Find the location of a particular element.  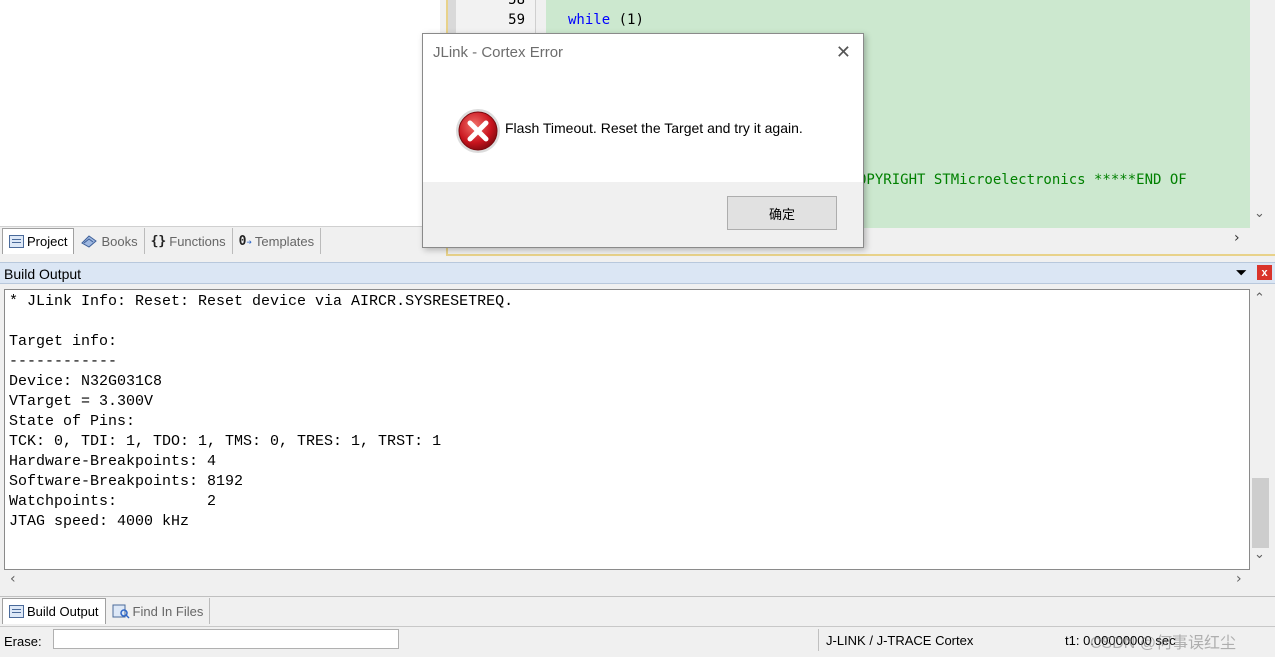

debugger-status: J-LINK / J-TRACE Cortex is located at coordinates (900, 640).